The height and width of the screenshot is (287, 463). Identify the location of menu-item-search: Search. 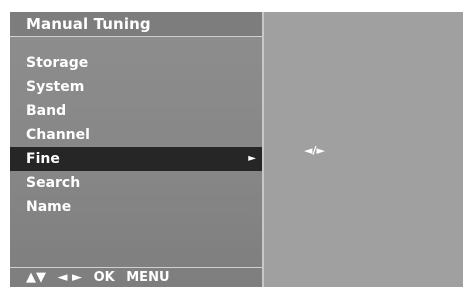
(136, 183).